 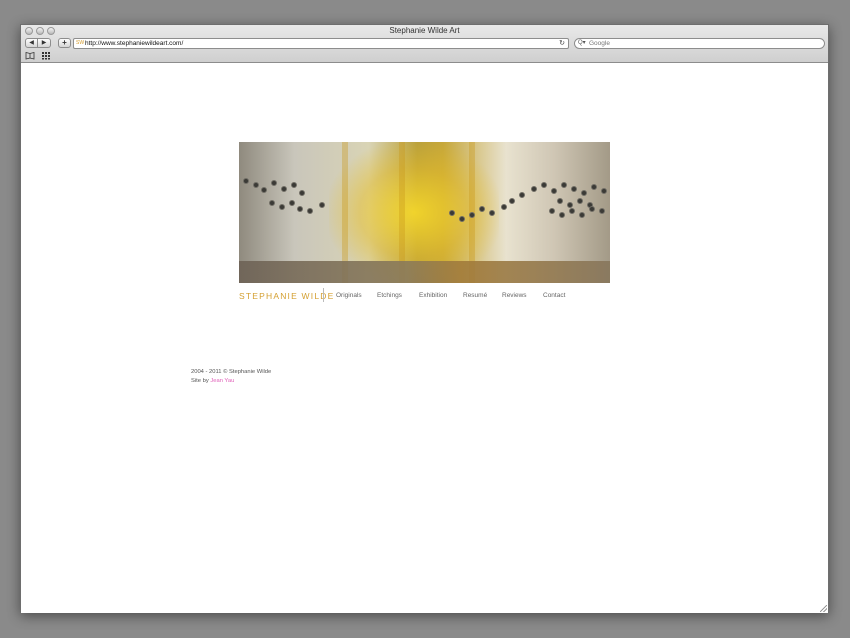 I want to click on window-title: Stephanie Wilde Art, so click(x=424, y=30).